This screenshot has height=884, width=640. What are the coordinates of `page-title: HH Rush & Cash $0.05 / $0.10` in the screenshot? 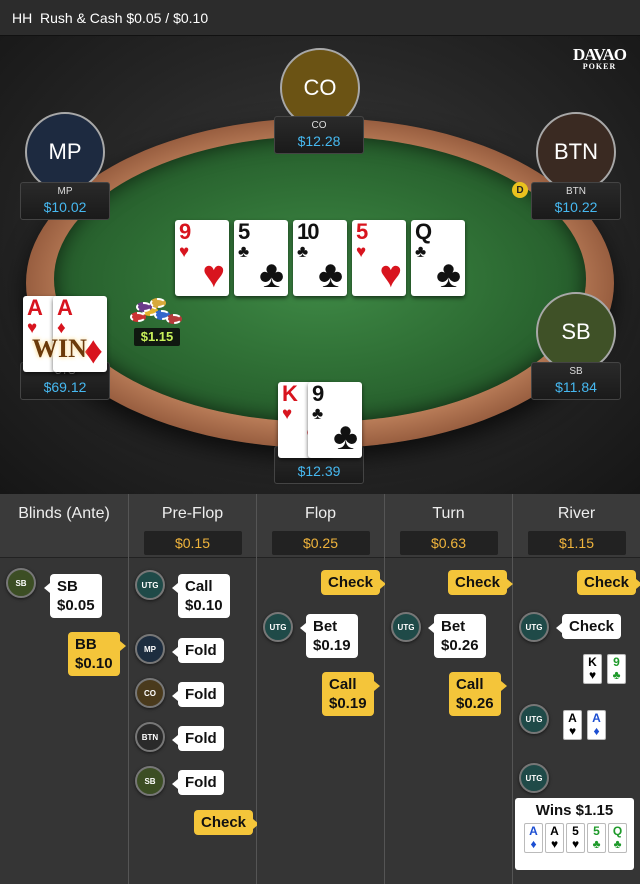 It's located at (110, 17).